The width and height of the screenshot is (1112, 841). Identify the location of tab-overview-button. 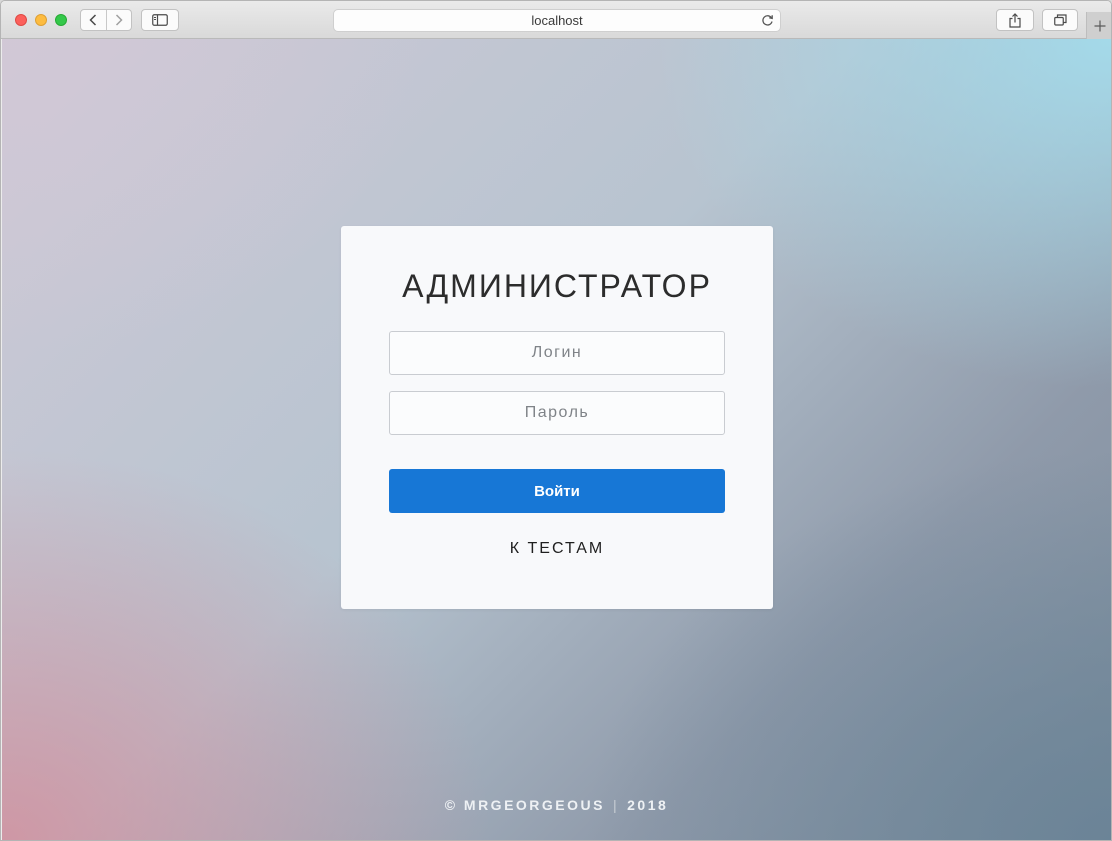
(1060, 20).